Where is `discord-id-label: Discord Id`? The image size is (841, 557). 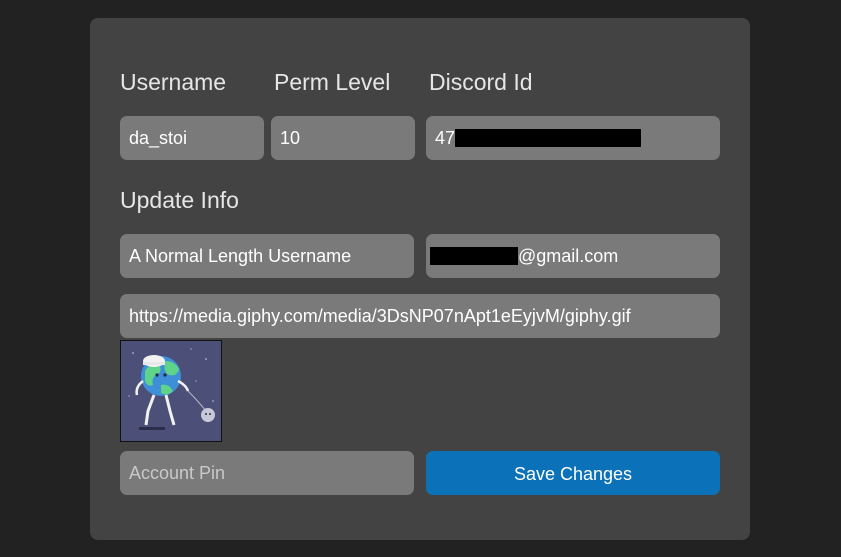
discord-id-label: Discord Id is located at coordinates (481, 82).